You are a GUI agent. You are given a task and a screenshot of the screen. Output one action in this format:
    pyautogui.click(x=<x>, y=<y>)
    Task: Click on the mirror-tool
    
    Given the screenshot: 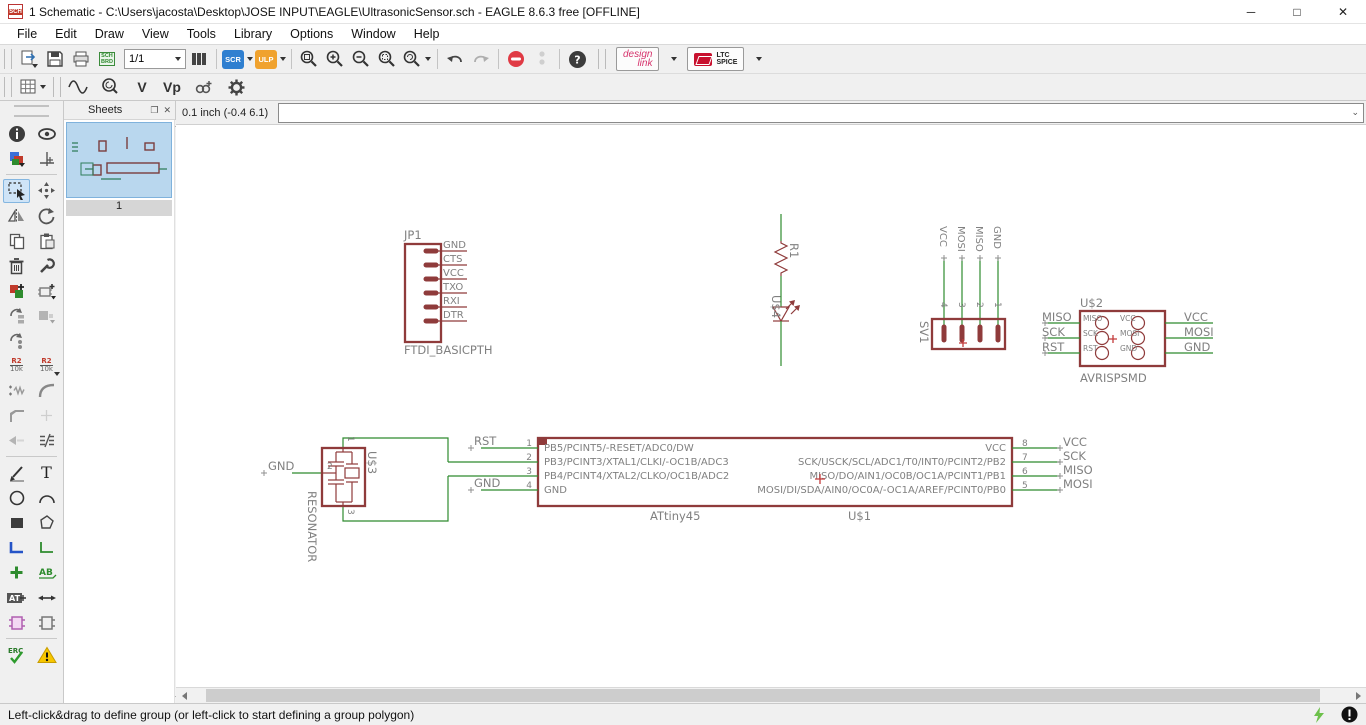 What is the action you would take?
    pyautogui.click(x=16, y=216)
    